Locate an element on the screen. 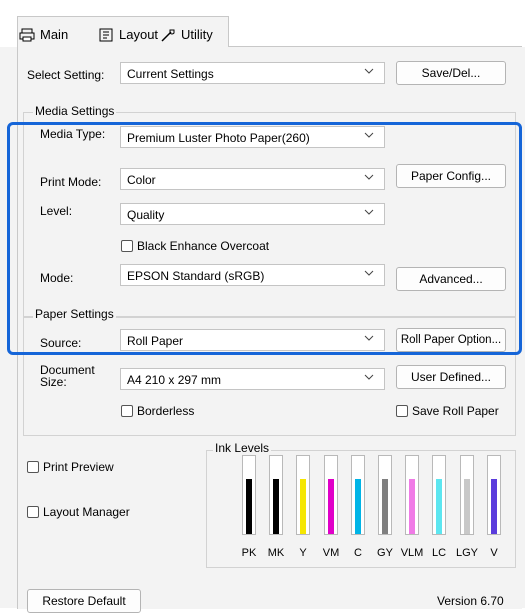 The width and height of the screenshot is (525, 613). ink-bar-vm is located at coordinates (331, 495).